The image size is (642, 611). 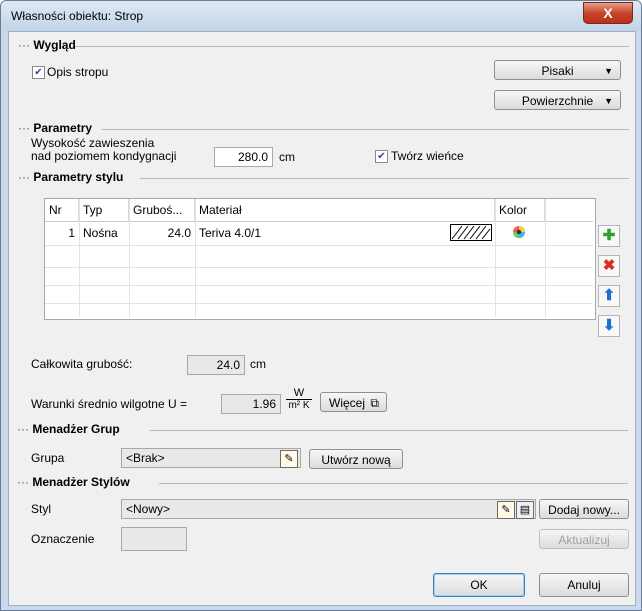 What do you see at coordinates (374, 403) in the screenshot?
I see `open-window-icon: ⧉` at bounding box center [374, 403].